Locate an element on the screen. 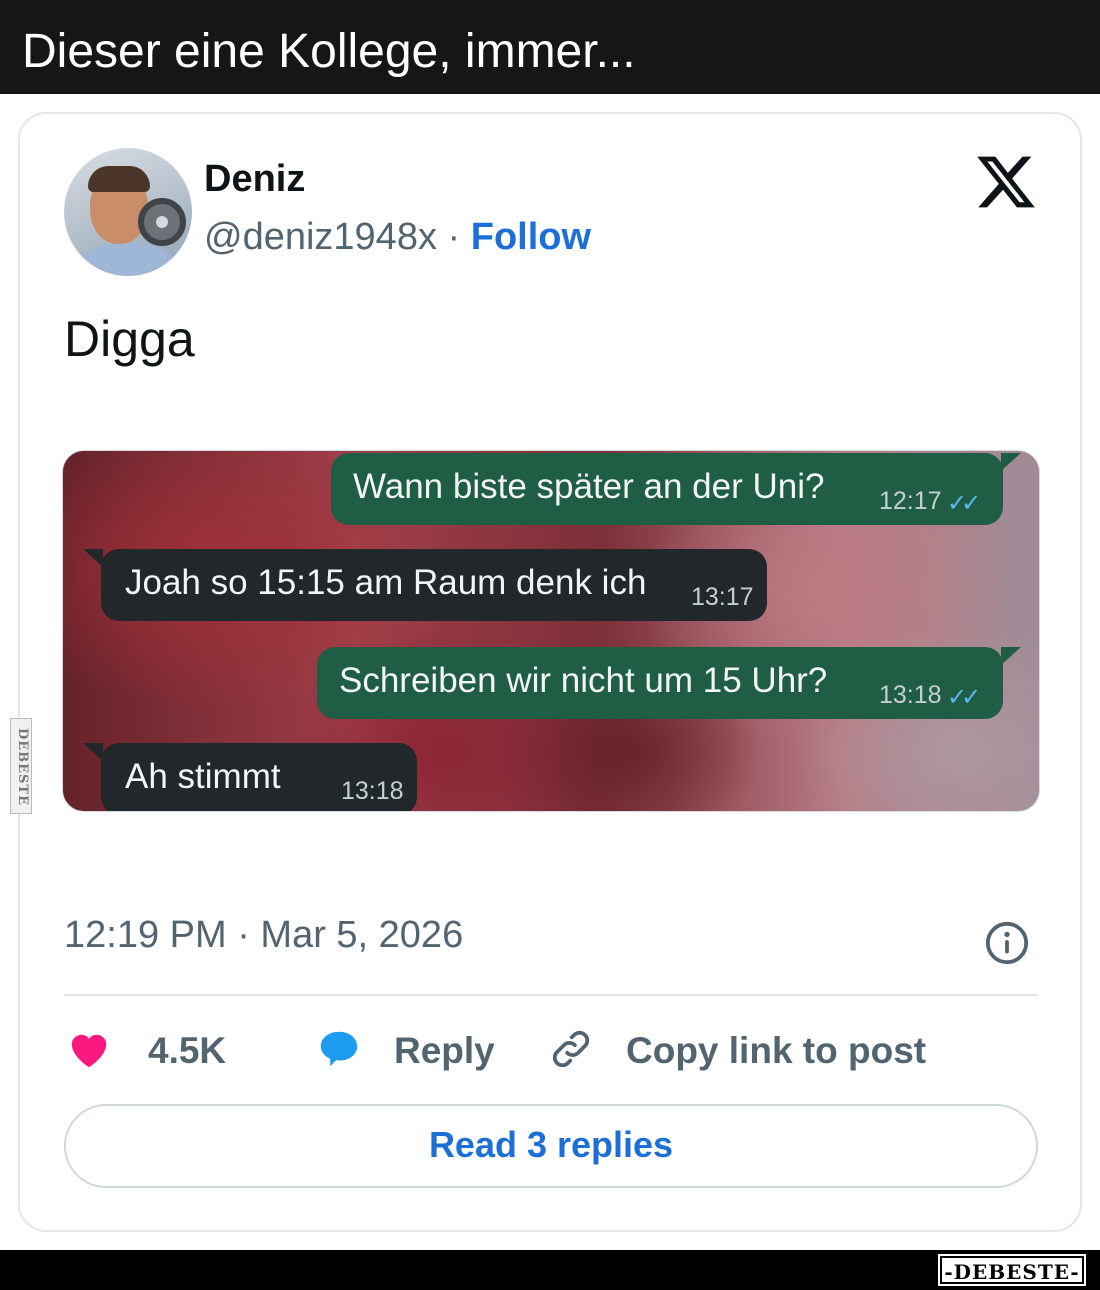  copy-link-button: Copy link to post is located at coordinates (756, 1049).